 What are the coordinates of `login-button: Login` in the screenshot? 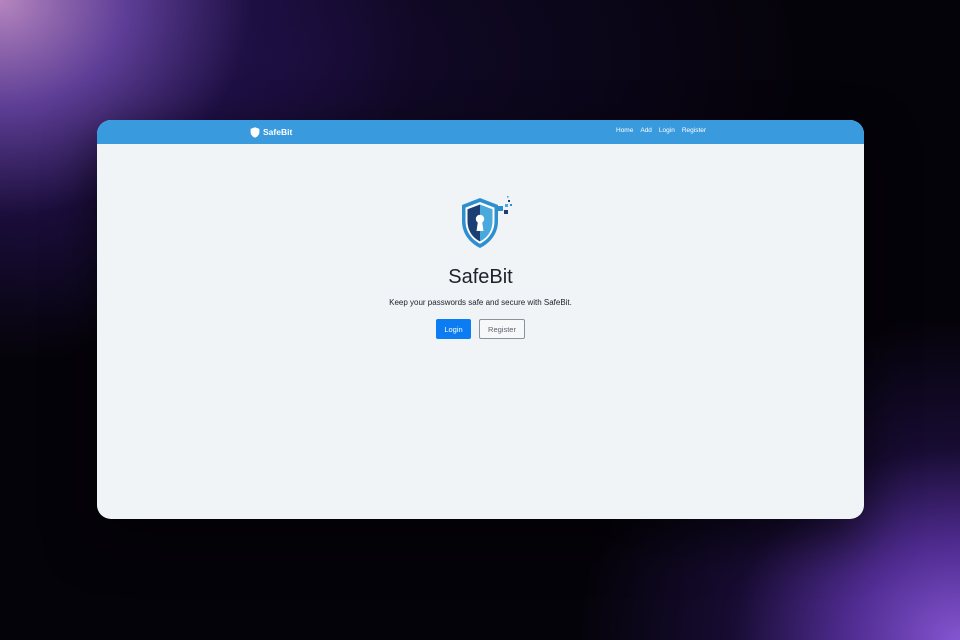 It's located at (453, 329).